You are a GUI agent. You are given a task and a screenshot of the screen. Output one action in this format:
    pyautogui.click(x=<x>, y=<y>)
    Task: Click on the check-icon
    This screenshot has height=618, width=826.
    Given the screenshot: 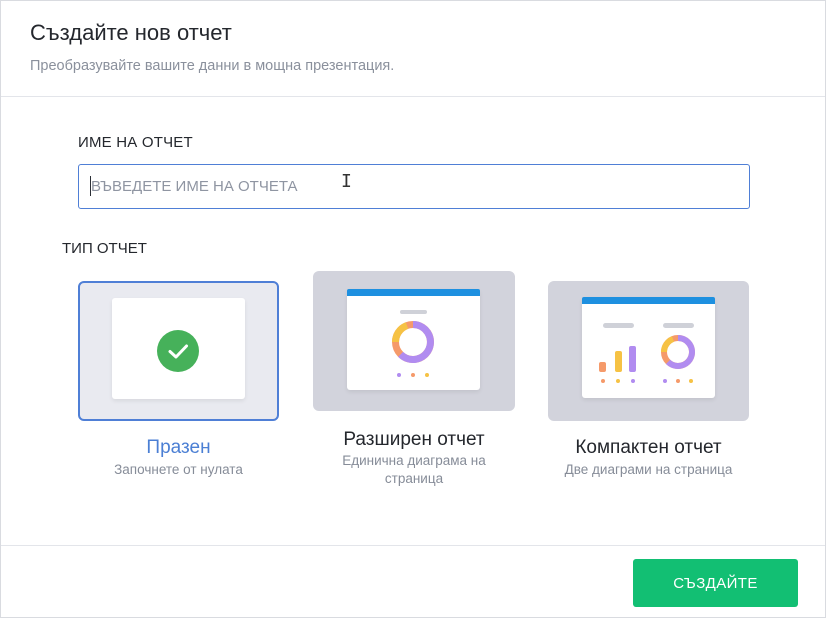 What is the action you would take?
    pyautogui.click(x=178, y=351)
    